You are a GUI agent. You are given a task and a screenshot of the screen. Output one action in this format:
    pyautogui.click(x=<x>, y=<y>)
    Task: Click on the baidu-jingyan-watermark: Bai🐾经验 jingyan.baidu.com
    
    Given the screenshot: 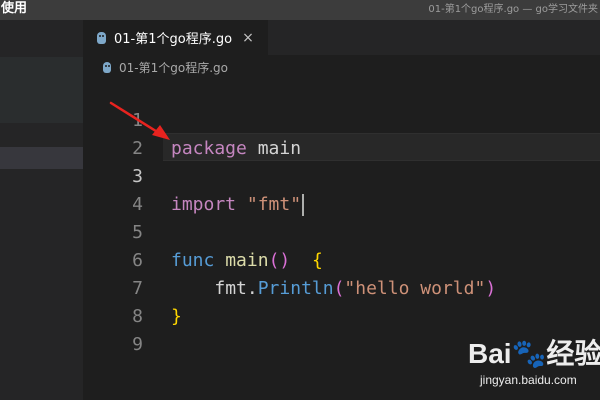 What is the action you would take?
    pyautogui.click(x=510, y=360)
    